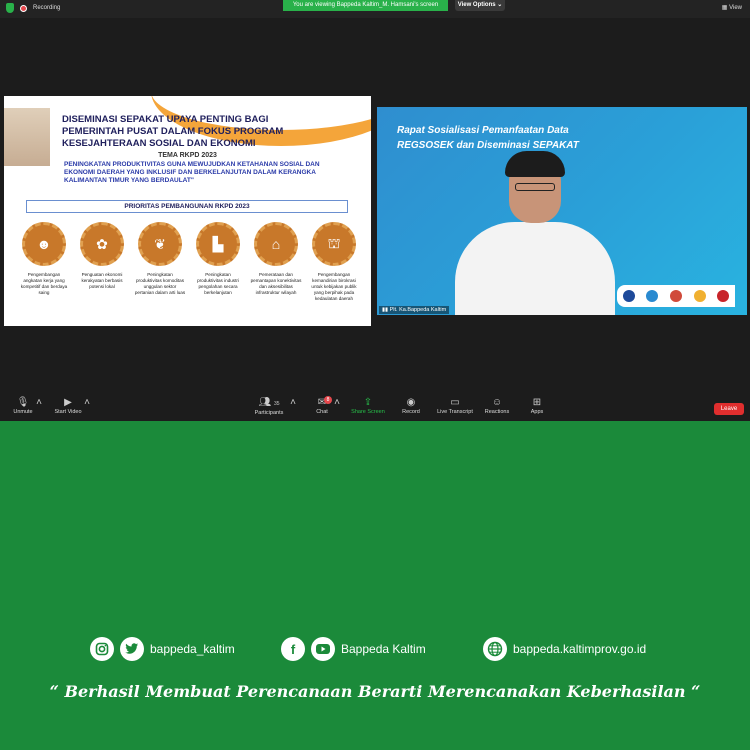 Image resolution: width=750 pixels, height=750 pixels. What do you see at coordinates (328, 400) in the screenshot?
I see `chat-badge: 8` at bounding box center [328, 400].